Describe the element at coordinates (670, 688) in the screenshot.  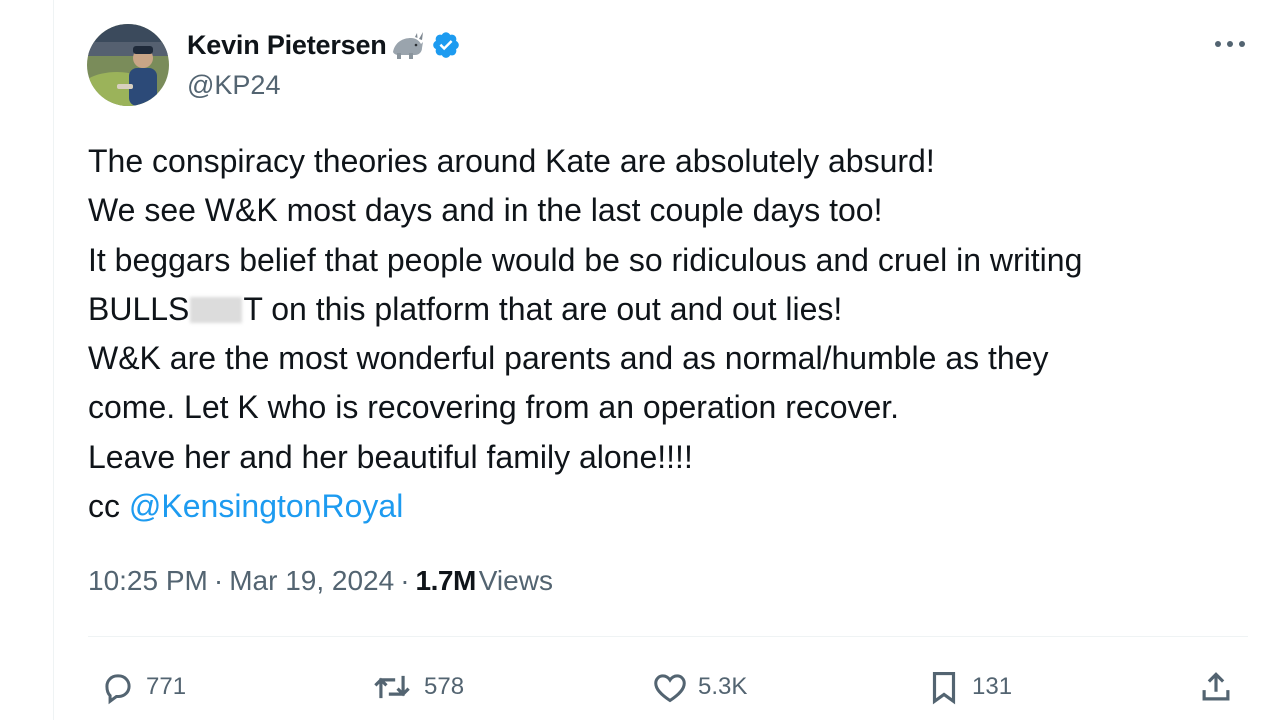
I see `heart-icon` at that location.